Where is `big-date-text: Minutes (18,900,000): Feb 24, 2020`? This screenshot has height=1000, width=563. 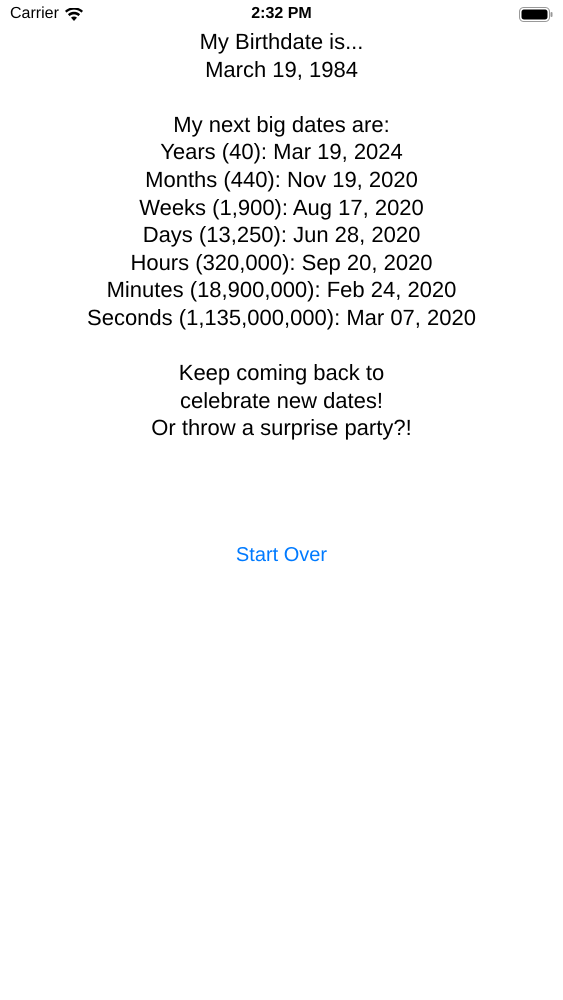
big-date-text: Minutes (18,900,000): Feb 24, 2020 is located at coordinates (281, 290).